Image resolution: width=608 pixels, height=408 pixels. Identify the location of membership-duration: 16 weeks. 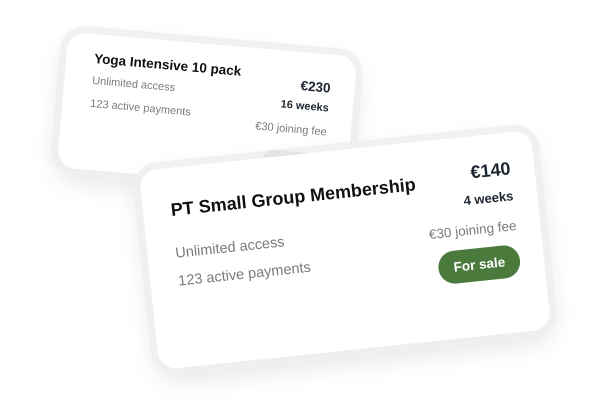
(305, 106).